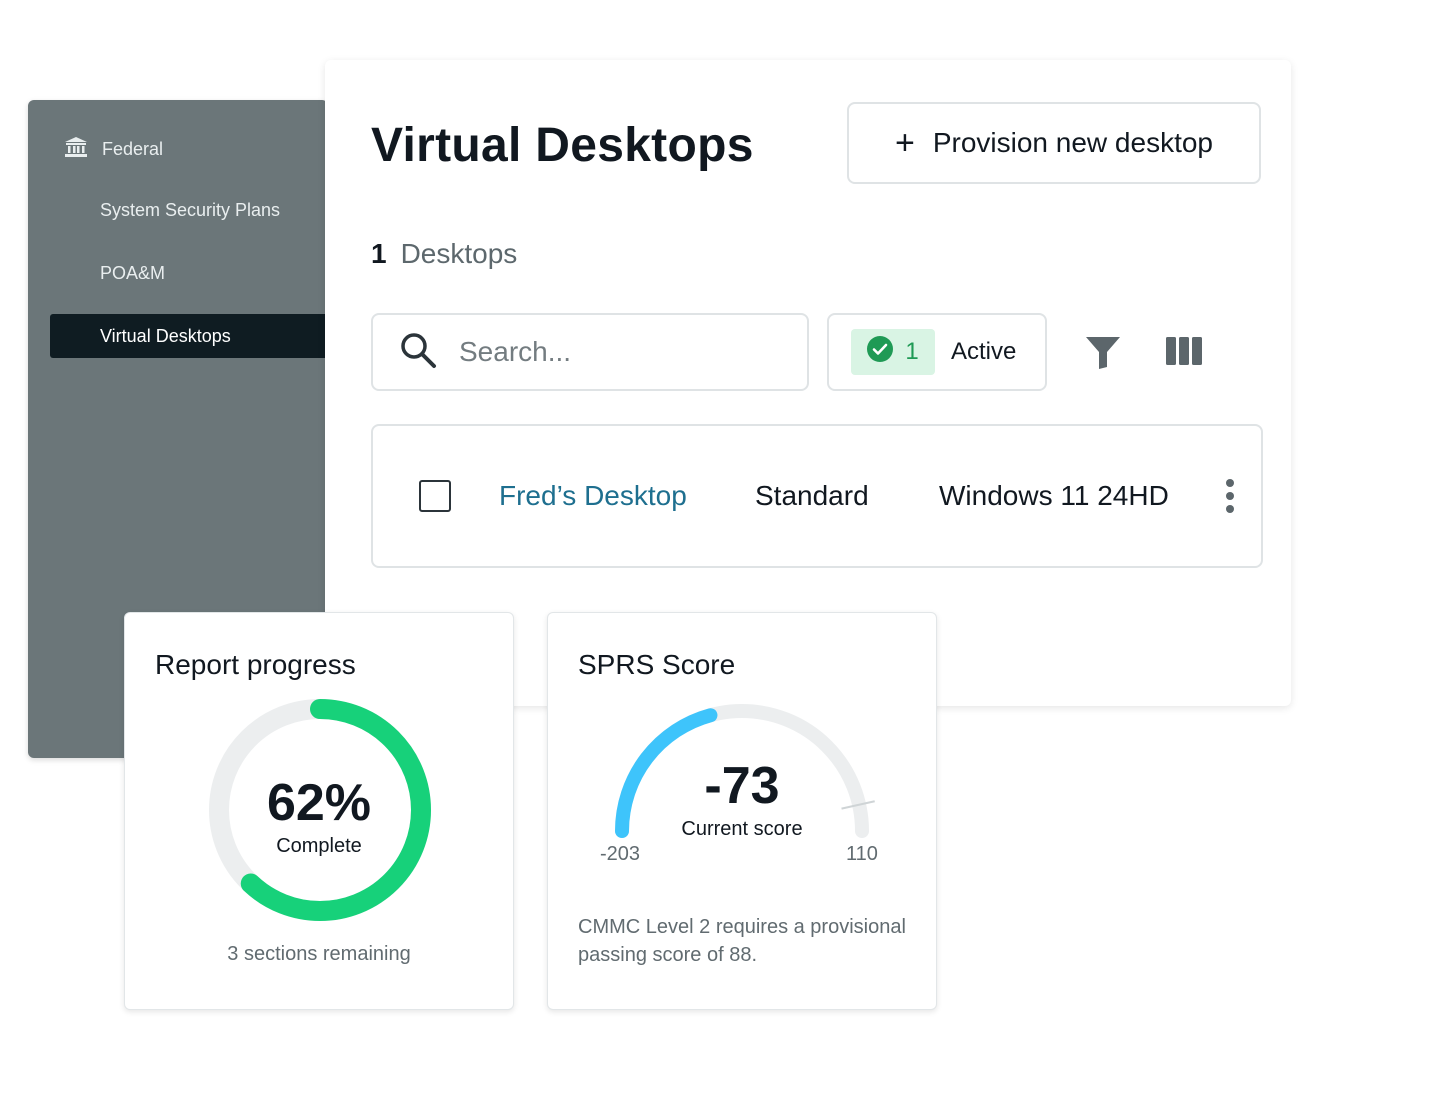  I want to click on sections-remaining: 3 sections remaining, so click(319, 954).